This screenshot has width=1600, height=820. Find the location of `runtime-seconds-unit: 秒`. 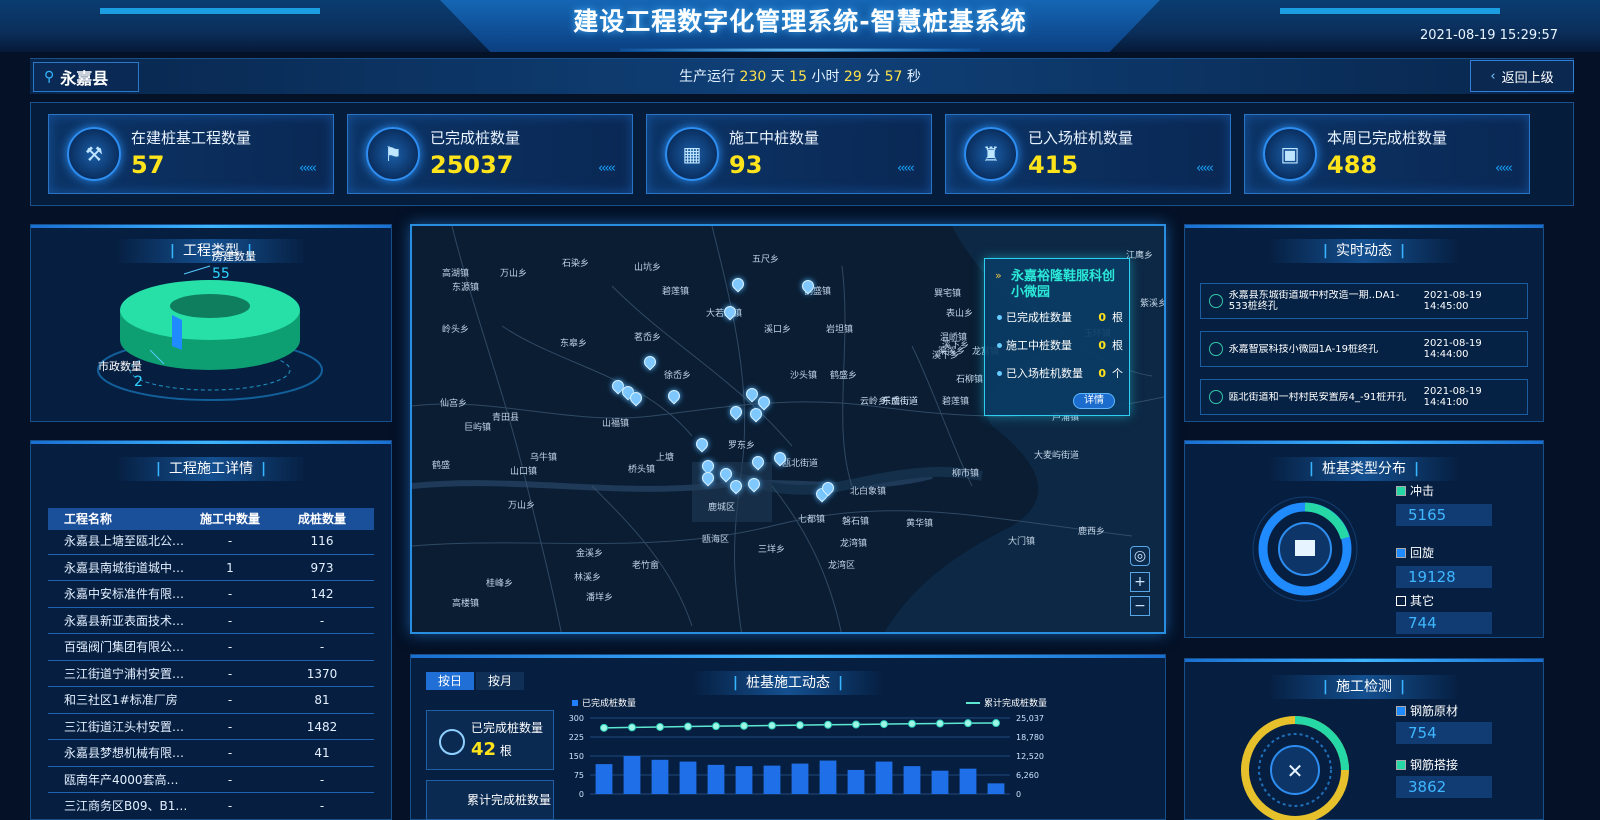

runtime-seconds-unit: 秒 is located at coordinates (913, 77).